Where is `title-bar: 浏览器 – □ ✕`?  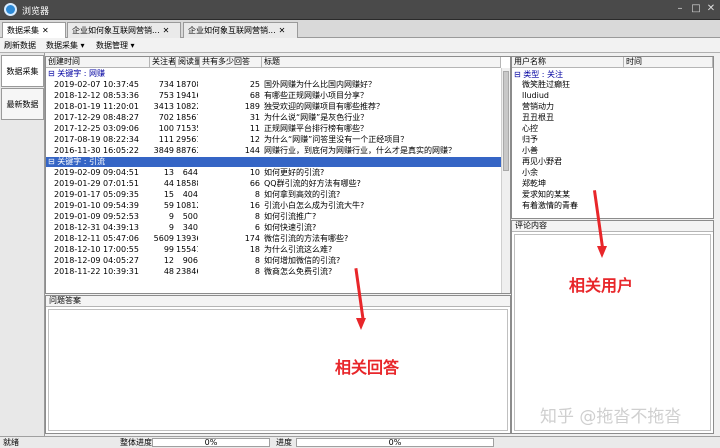 title-bar: 浏览器 – □ ✕ is located at coordinates (360, 10).